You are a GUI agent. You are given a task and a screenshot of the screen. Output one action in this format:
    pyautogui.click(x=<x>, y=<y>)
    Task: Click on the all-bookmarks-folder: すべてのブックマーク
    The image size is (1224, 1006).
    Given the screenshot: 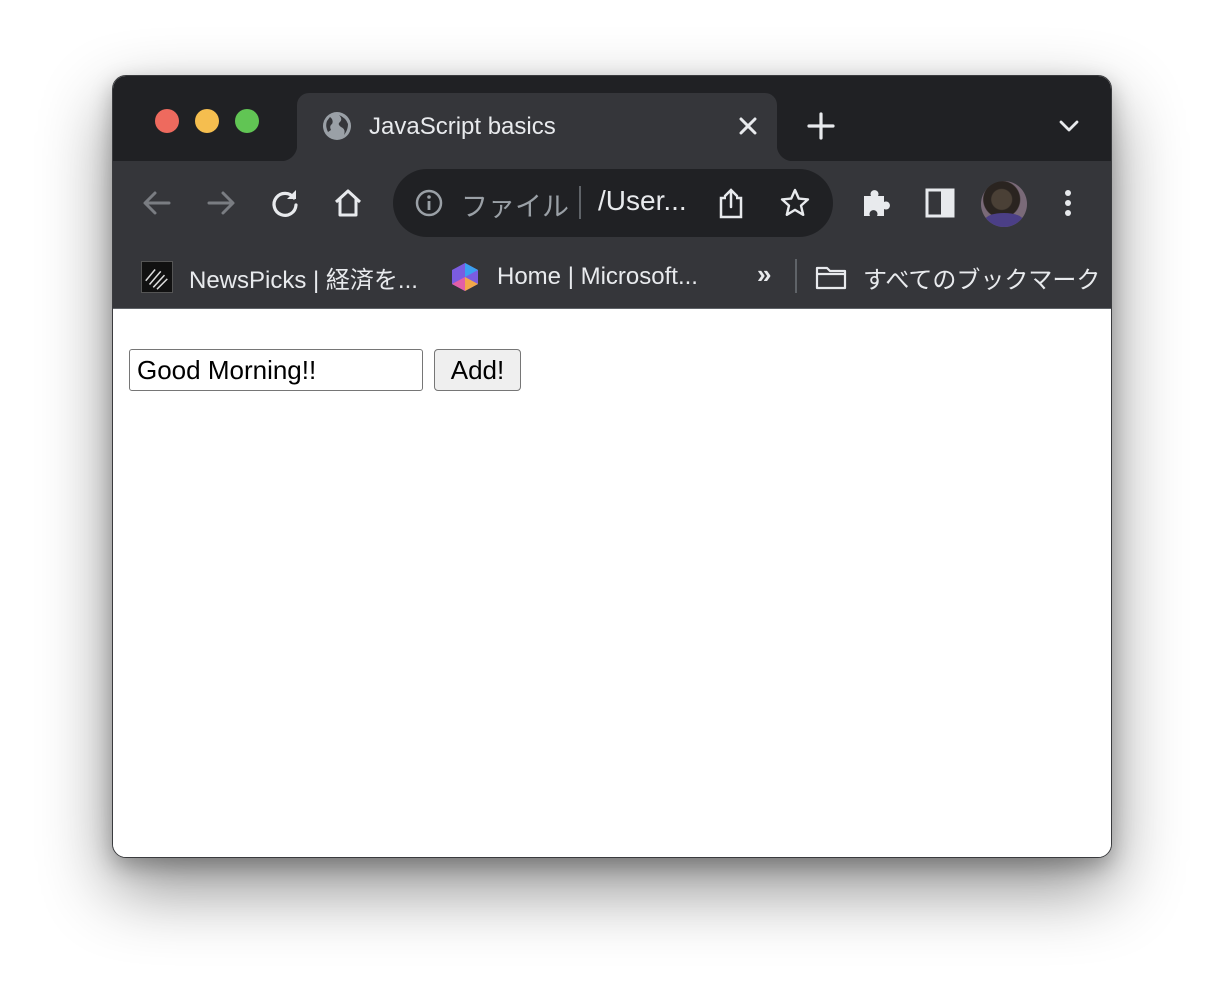 What is the action you would take?
    pyautogui.click(x=957, y=277)
    